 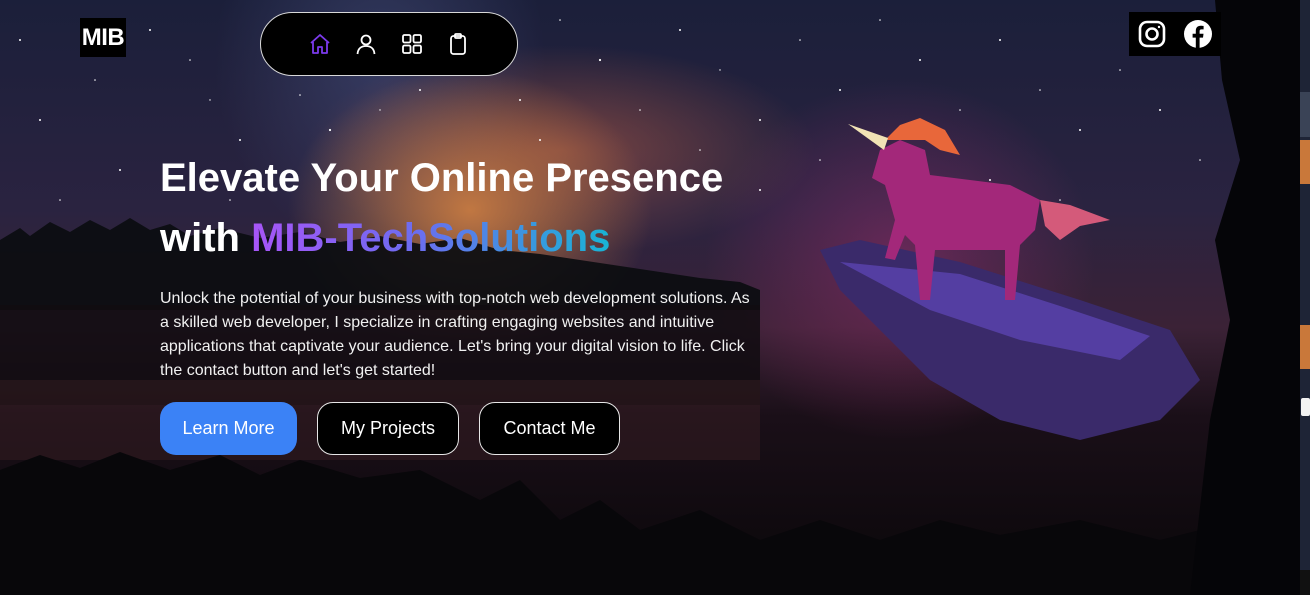 What do you see at coordinates (200, 238) in the screenshot?
I see `headline-prefix: with` at bounding box center [200, 238].